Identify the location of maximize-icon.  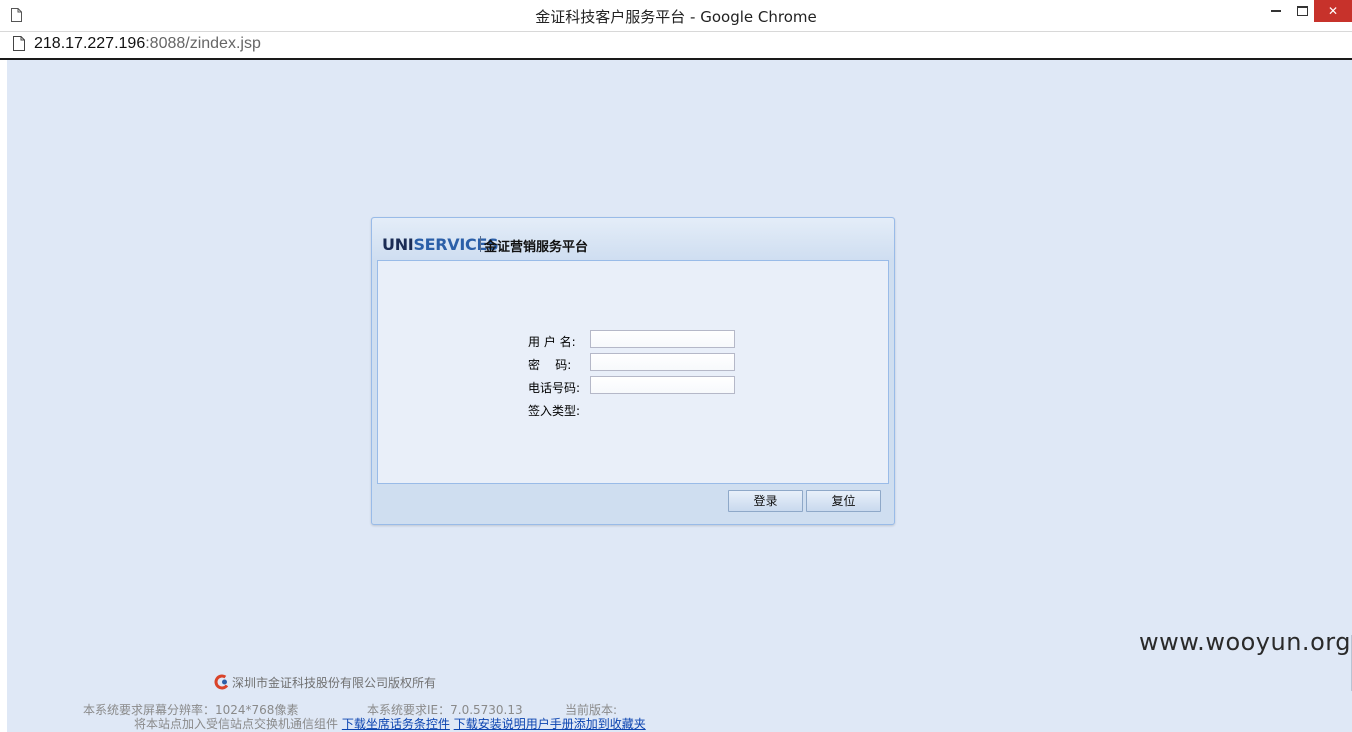
(1302, 10).